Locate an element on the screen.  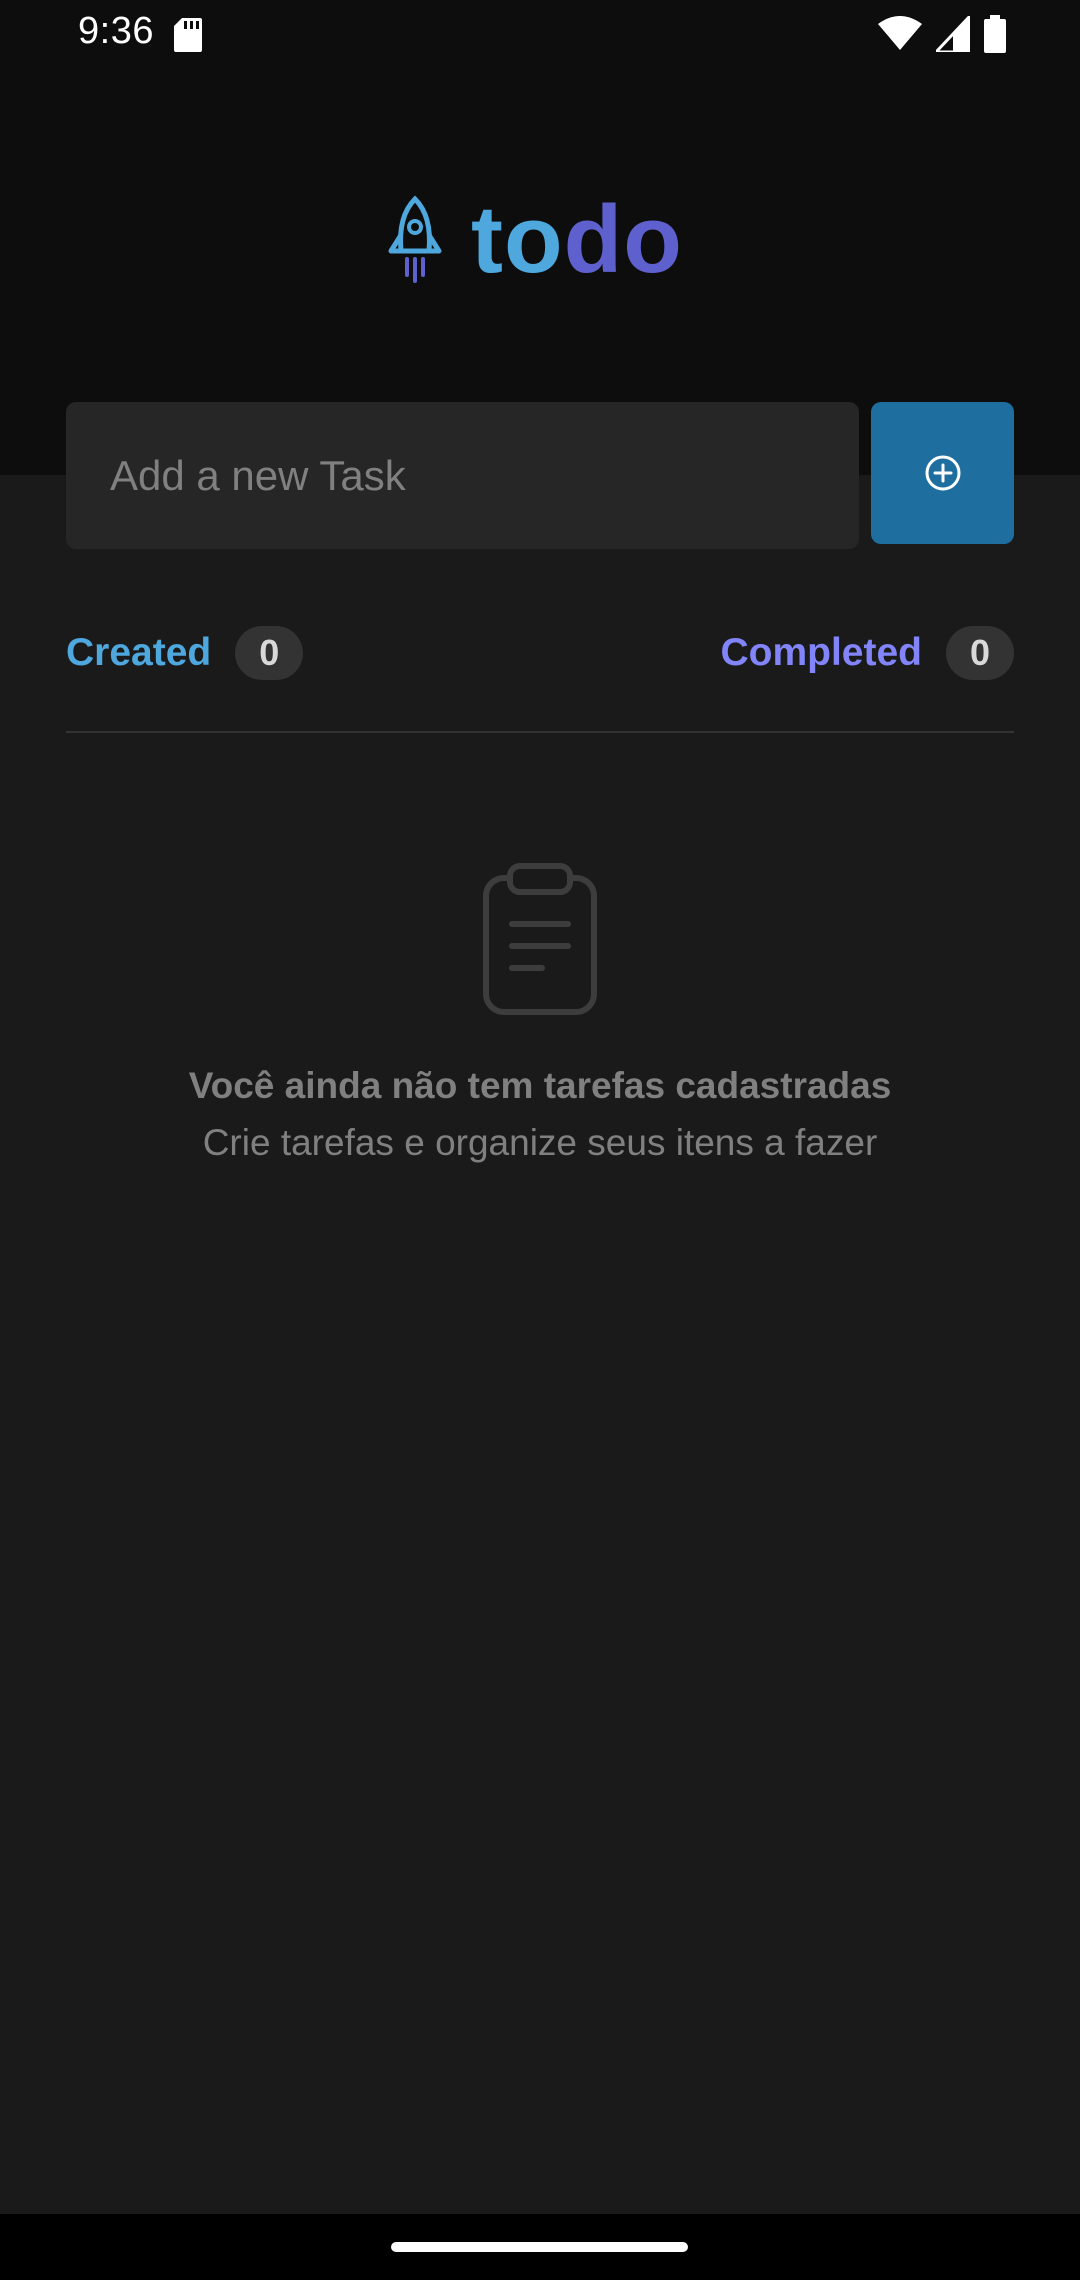
cell-signal-icon is located at coordinates (953, 34).